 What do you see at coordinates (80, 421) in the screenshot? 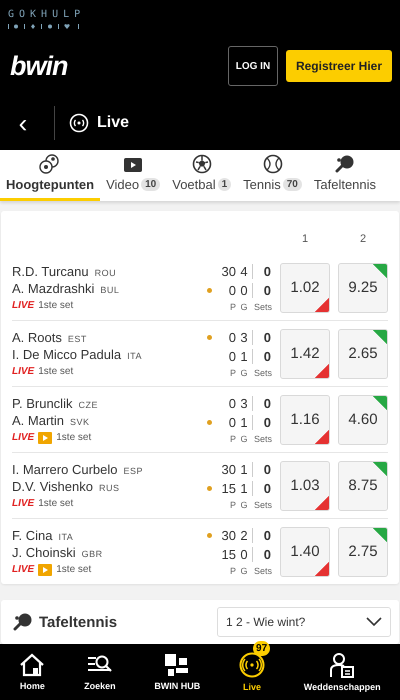
I see `country-code: SVK` at bounding box center [80, 421].